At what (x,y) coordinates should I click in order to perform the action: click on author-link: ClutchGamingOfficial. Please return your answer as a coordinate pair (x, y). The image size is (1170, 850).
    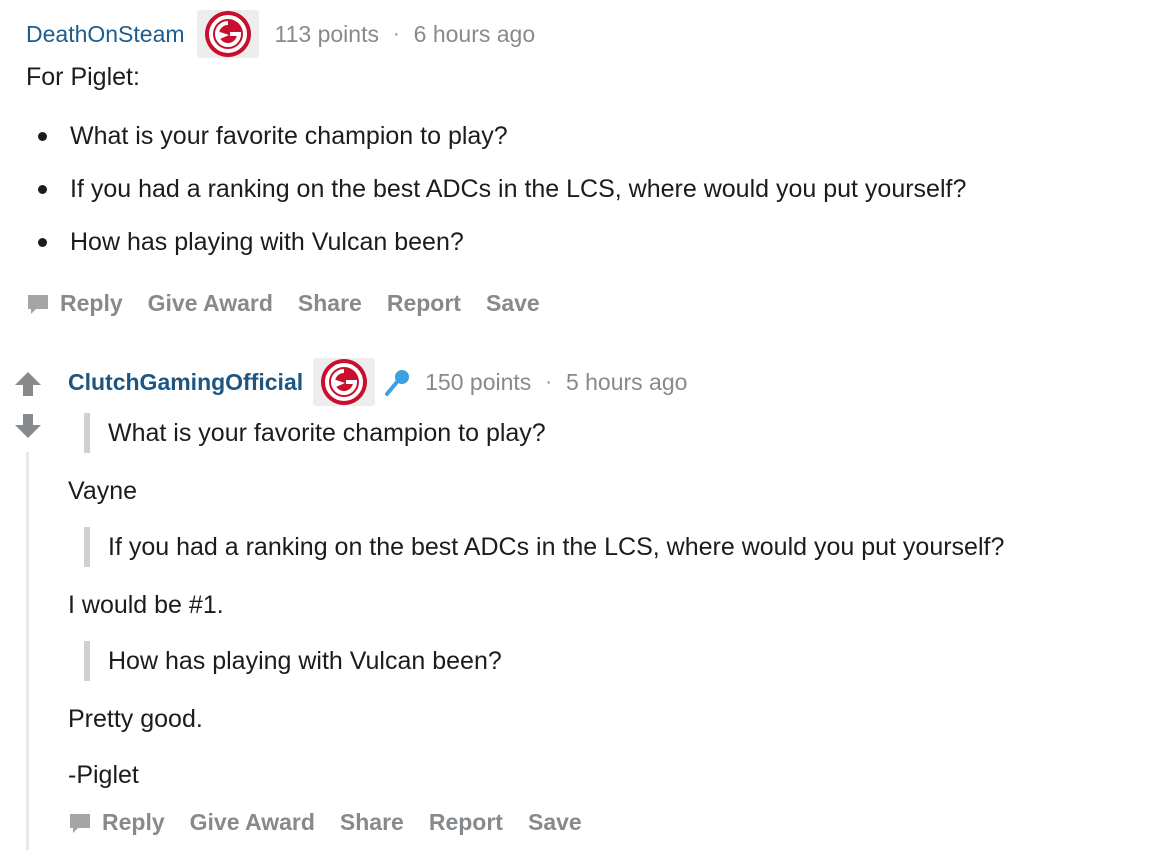
    Looking at the image, I should click on (185, 382).